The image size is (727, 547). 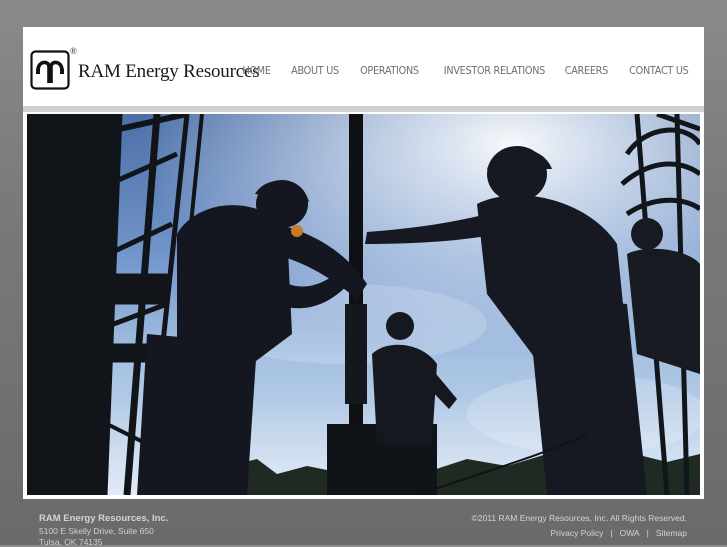 I want to click on footer-address-line2: Tulsa, OK 74135, so click(x=71, y=542).